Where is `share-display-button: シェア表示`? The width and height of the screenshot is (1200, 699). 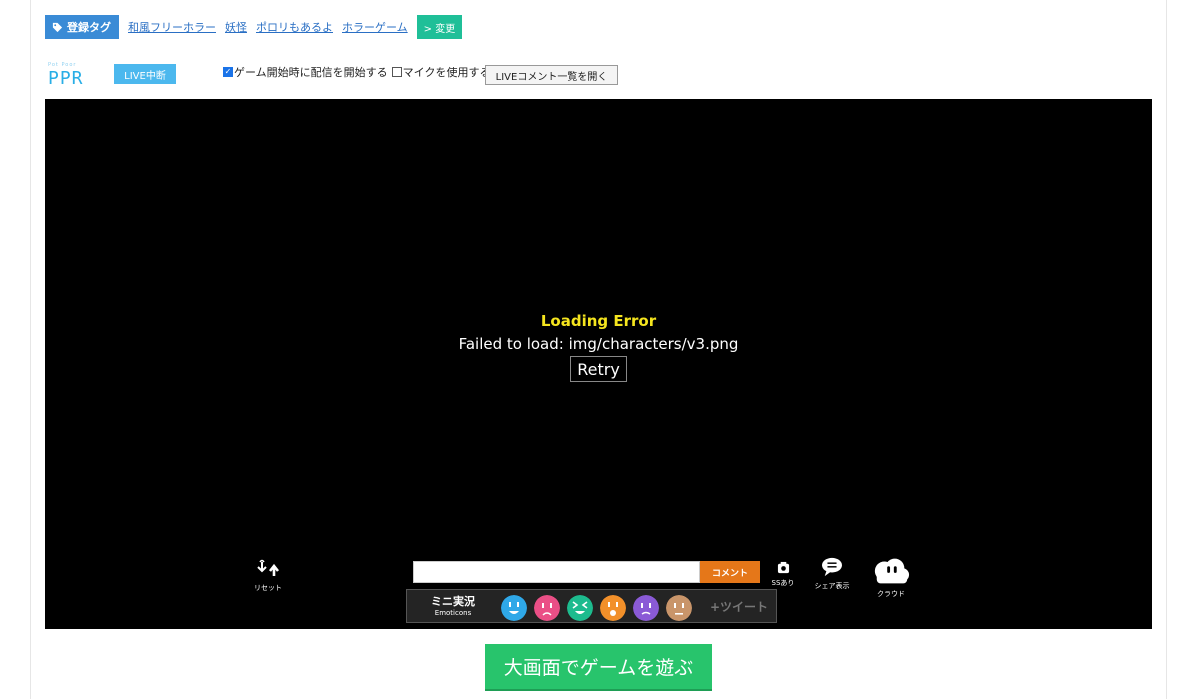
share-display-button: シェア表示 is located at coordinates (832, 574).